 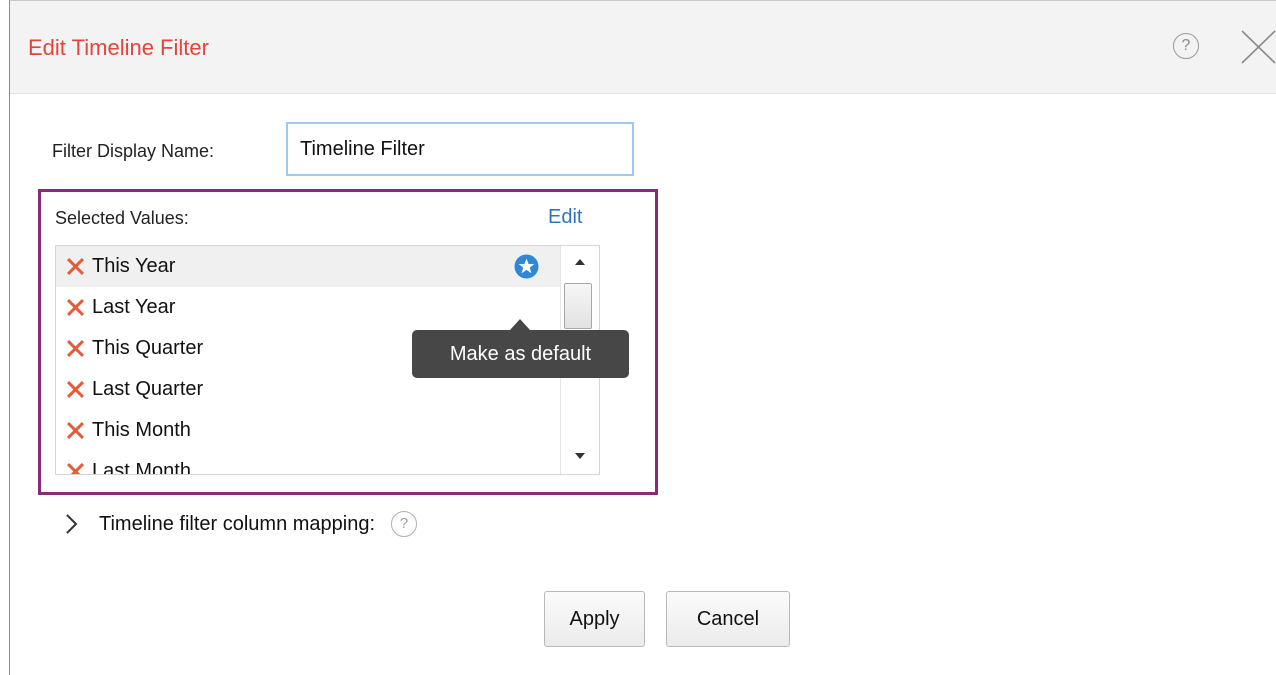 I want to click on selected-values-label: Selected Values:, so click(x=122, y=218).